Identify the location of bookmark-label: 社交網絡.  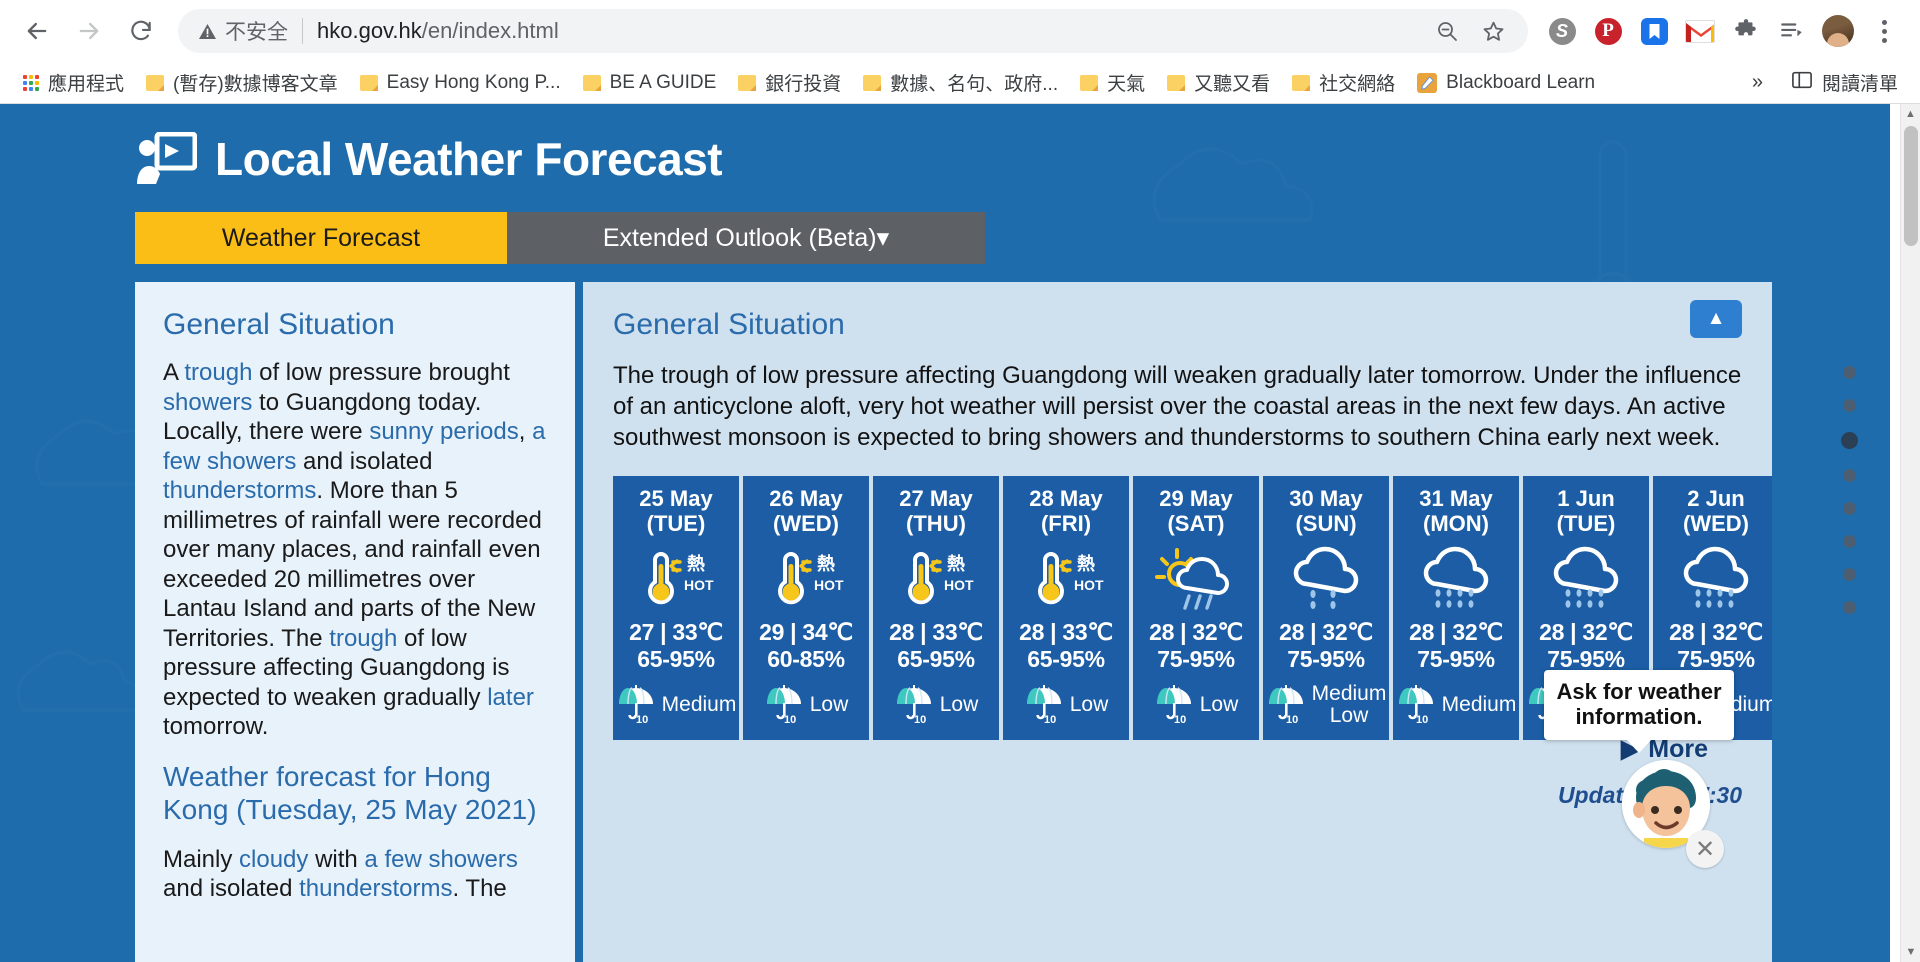
(1357, 84).